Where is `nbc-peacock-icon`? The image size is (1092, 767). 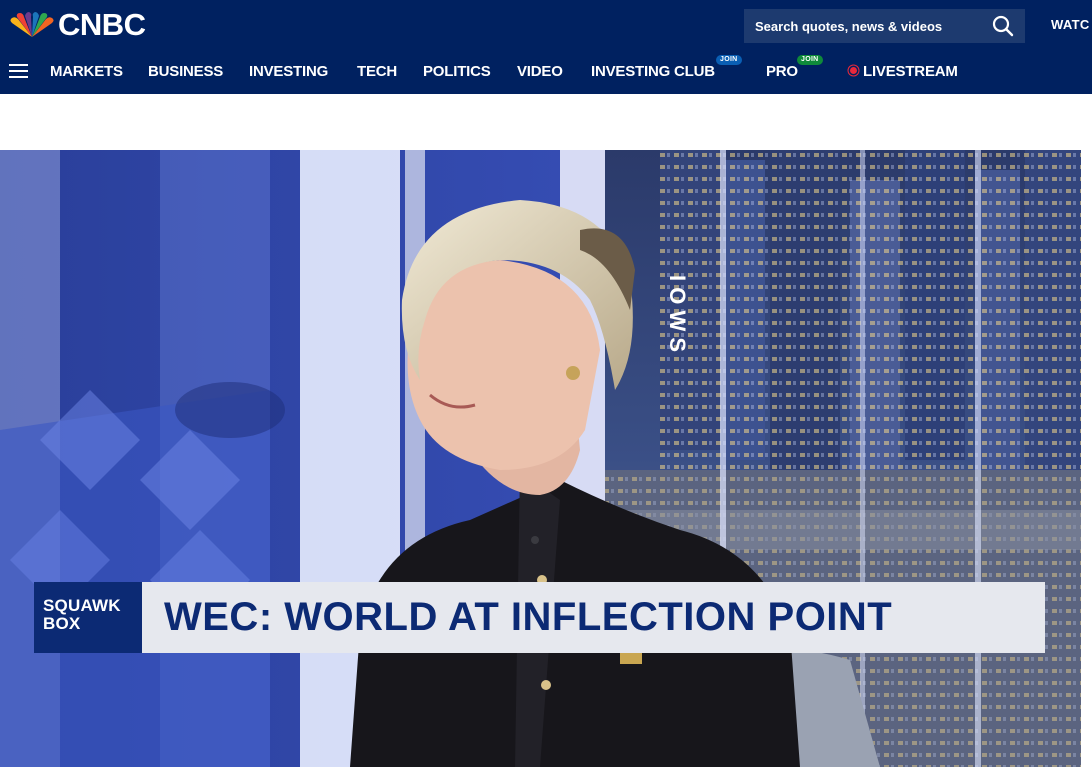
nbc-peacock-icon is located at coordinates (32, 24).